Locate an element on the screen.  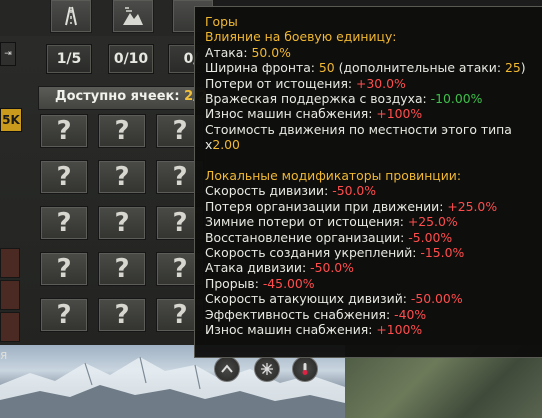
modifier-label: Восстановление организации: is located at coordinates (307, 237).